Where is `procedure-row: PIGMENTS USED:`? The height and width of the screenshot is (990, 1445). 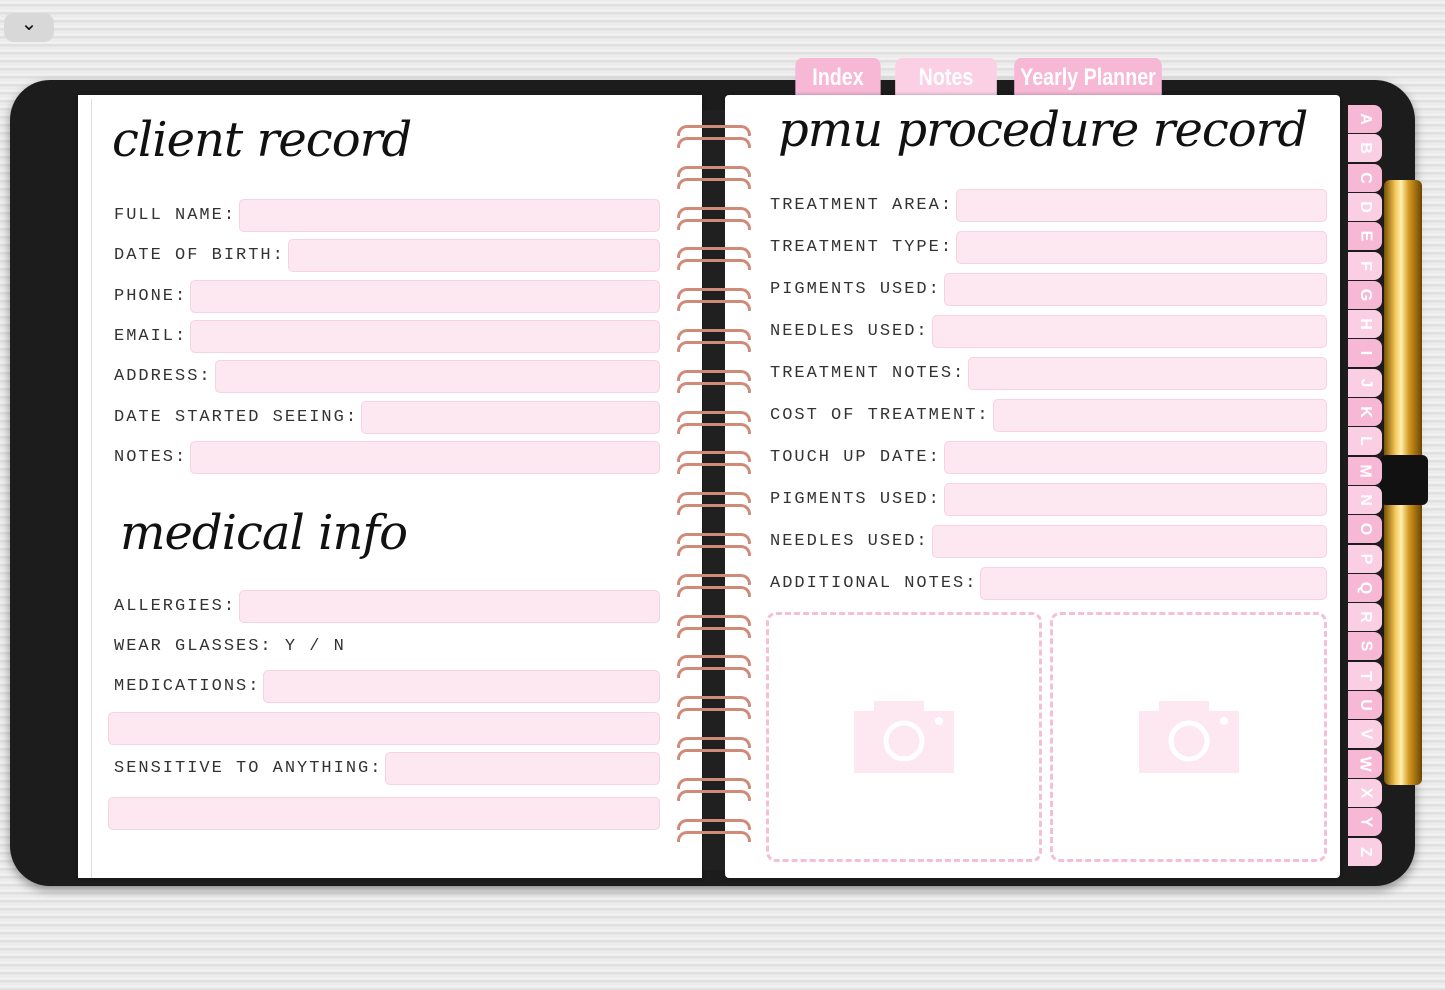
procedure-row: PIGMENTS USED: is located at coordinates (1048, 289).